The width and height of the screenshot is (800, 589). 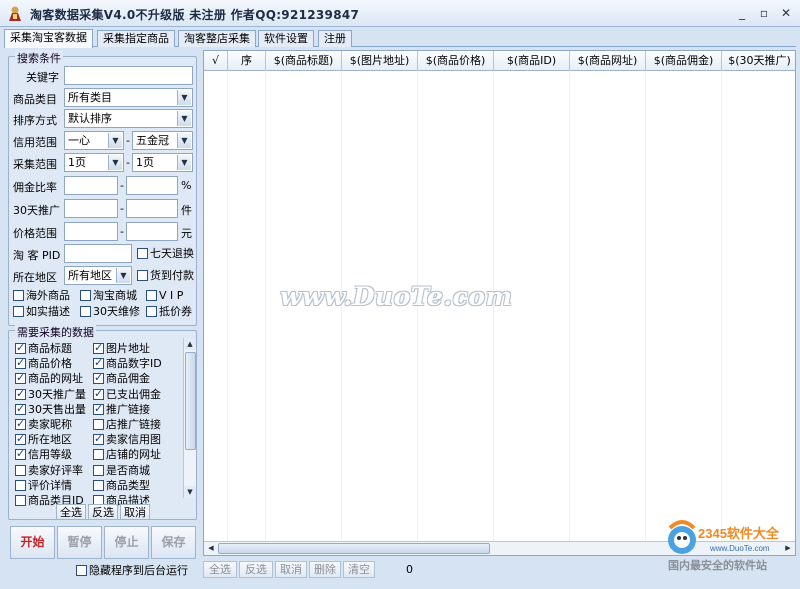 I want to click on credit-from-select: 一心 ▼, so click(x=94, y=140).